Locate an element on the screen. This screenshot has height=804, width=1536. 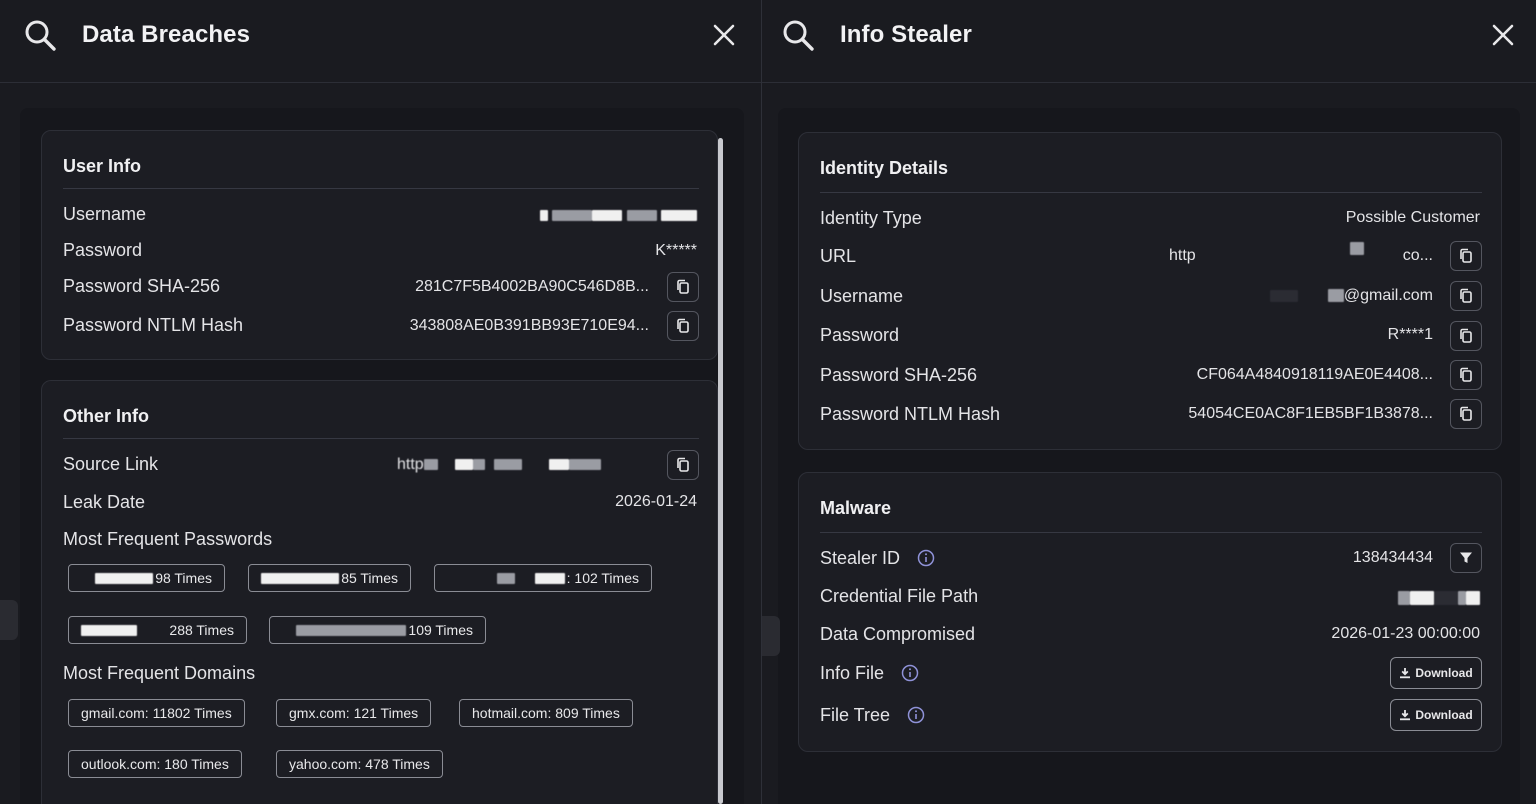
filter-stealer-button is located at coordinates (1466, 558).